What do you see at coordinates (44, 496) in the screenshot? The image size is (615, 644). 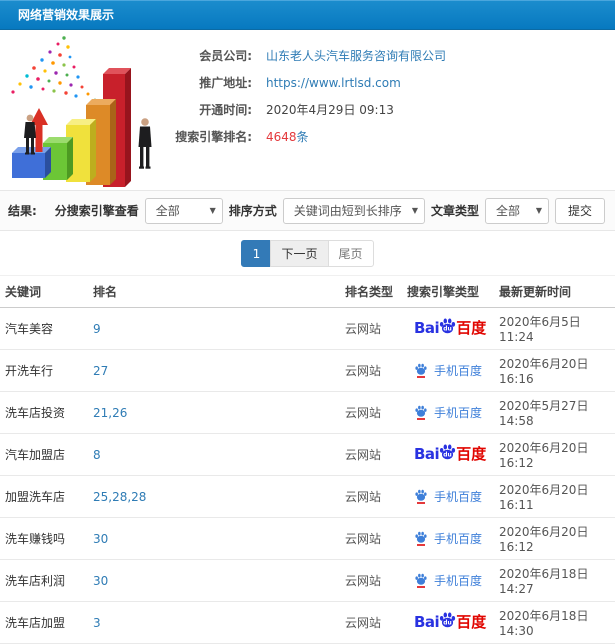 I see `keyword-cell: 加盟洗车店` at bounding box center [44, 496].